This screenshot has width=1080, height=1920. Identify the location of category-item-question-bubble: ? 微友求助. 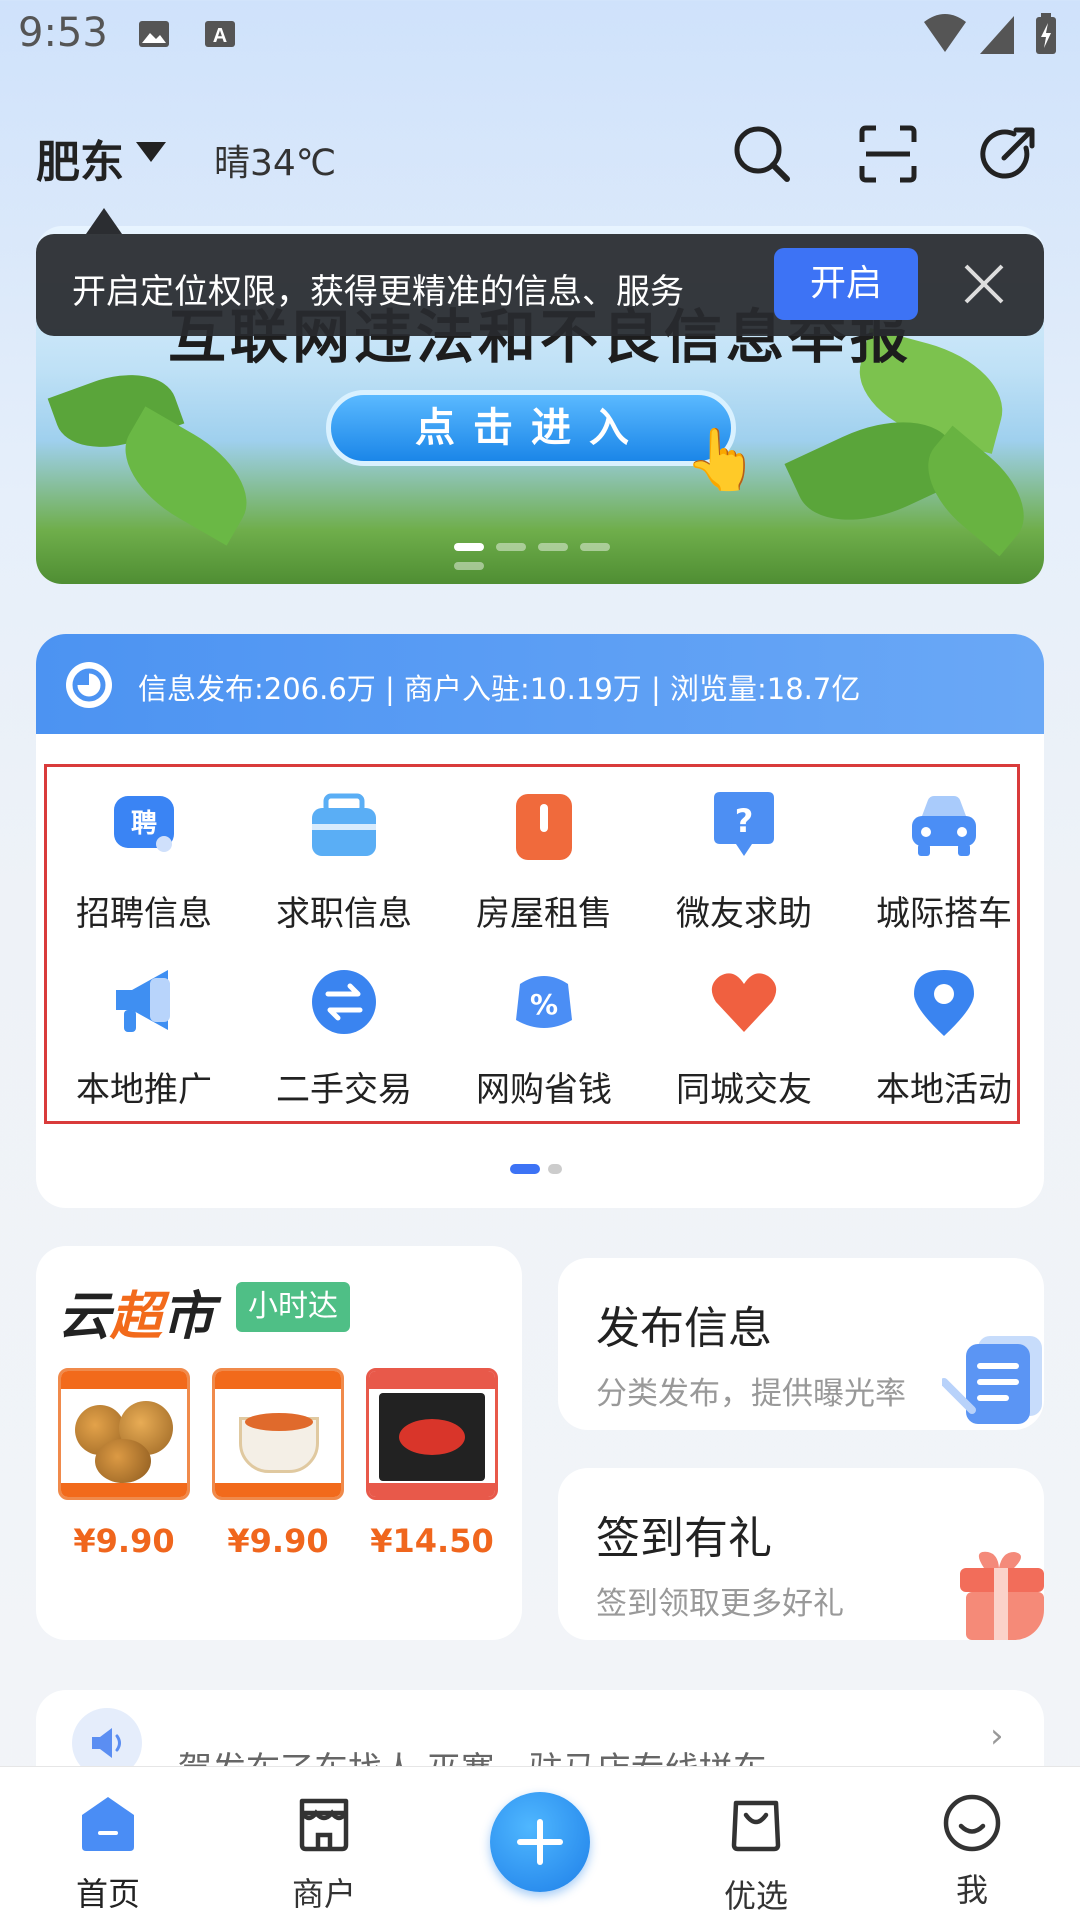
(744, 865).